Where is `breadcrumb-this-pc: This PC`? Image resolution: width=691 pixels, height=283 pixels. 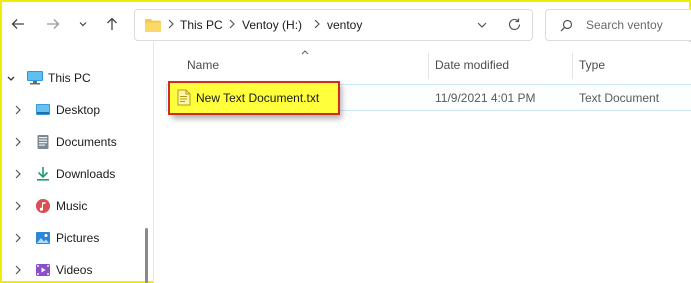 breadcrumb-this-pc: This PC is located at coordinates (201, 25).